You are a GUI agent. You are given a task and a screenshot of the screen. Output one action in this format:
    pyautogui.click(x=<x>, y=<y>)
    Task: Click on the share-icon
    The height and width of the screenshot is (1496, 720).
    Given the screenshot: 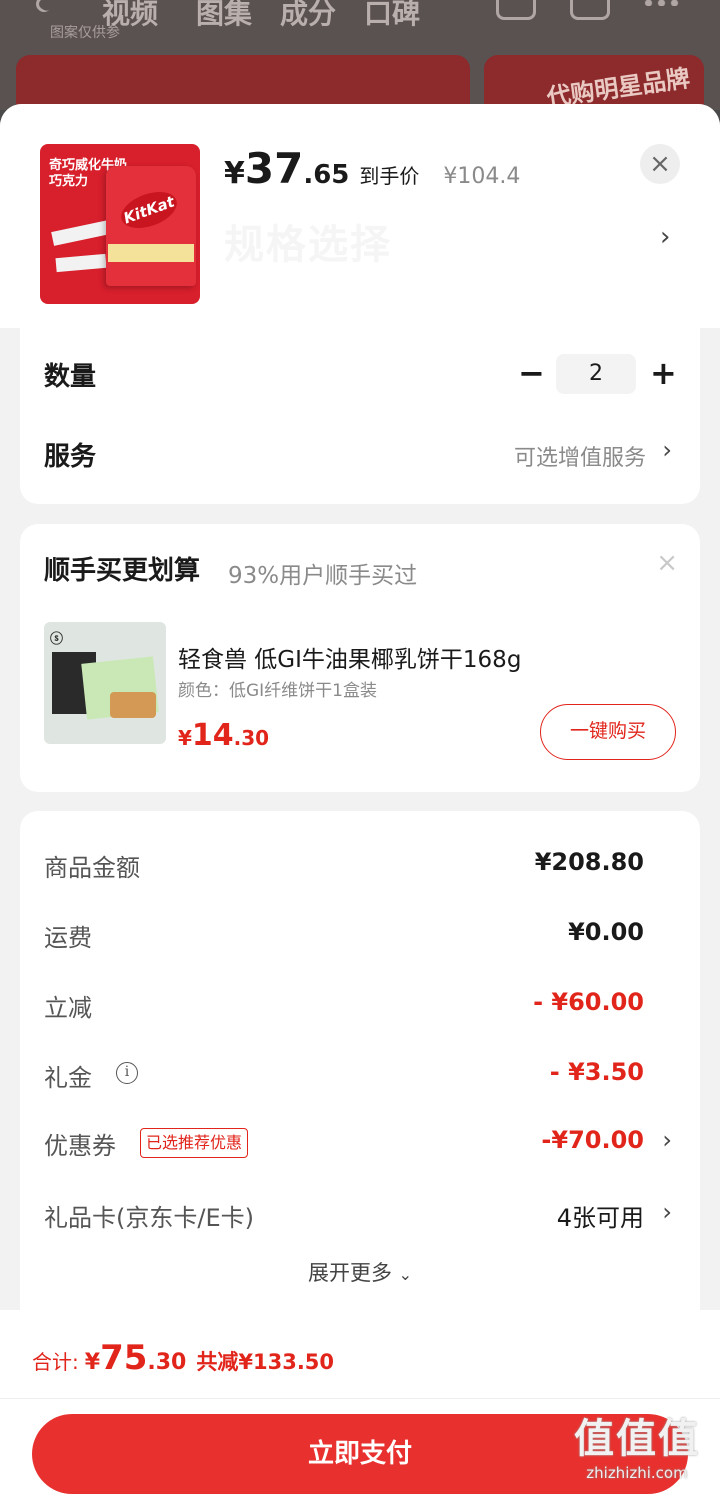 What is the action you would take?
    pyautogui.click(x=590, y=10)
    